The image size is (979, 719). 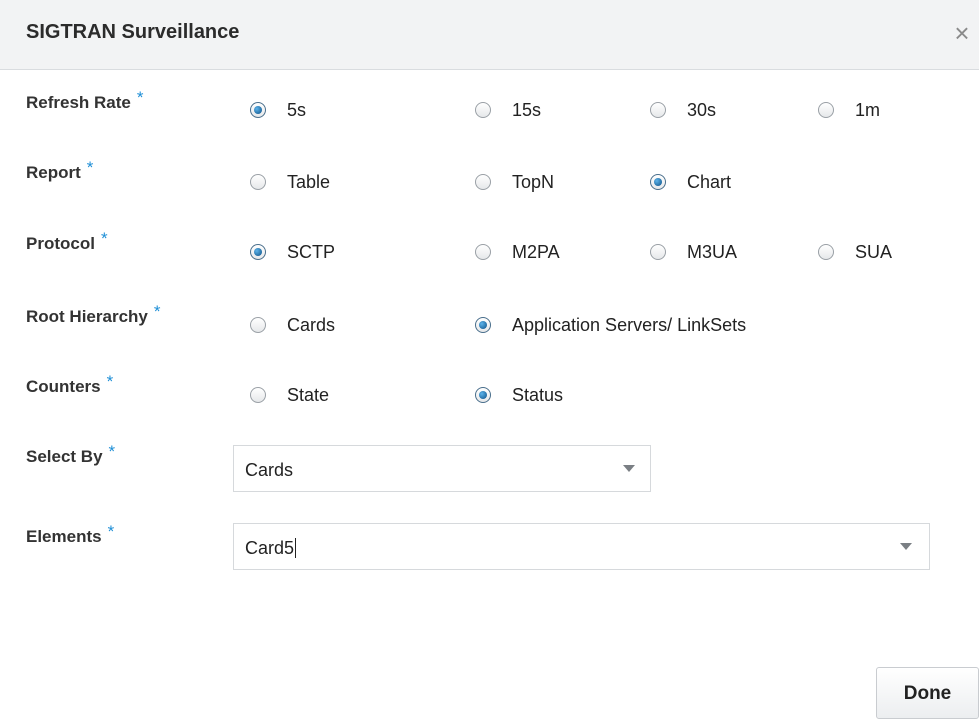 What do you see at coordinates (489, 35) in the screenshot?
I see `dialog-header: SIGTRAN Surveillance ×` at bounding box center [489, 35].